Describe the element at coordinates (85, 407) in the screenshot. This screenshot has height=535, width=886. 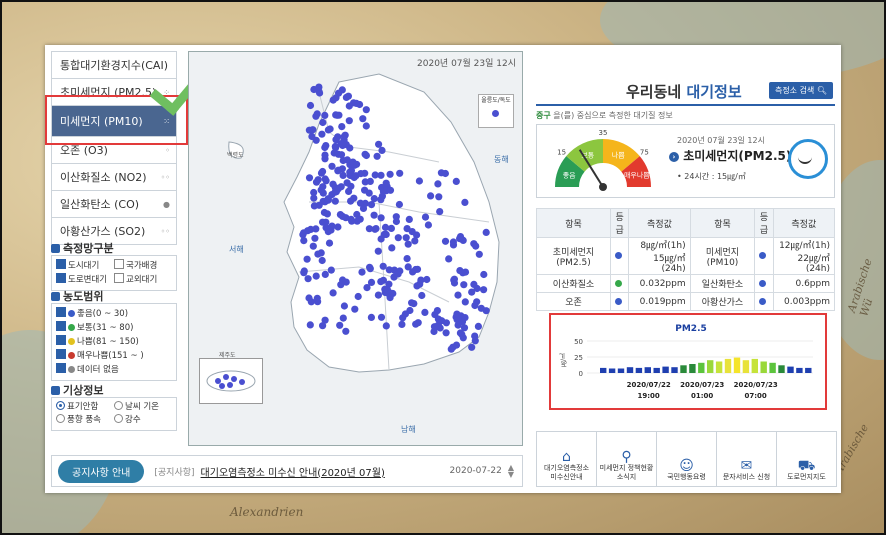
I see `weather-option: 표기안함` at that location.